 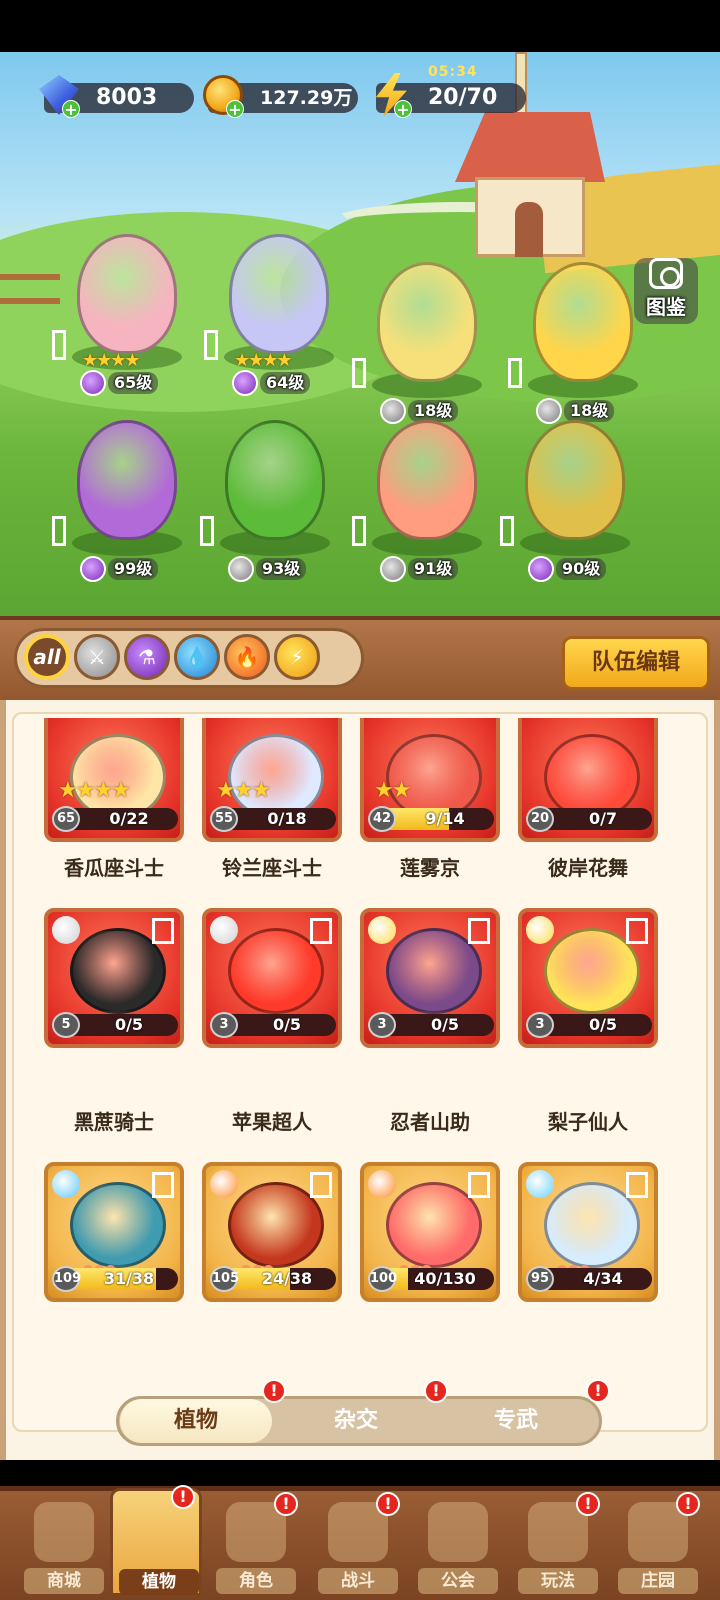 What do you see at coordinates (279, 319) in the screenshot?
I see `field-hero: ★★★★ 64级` at bounding box center [279, 319].